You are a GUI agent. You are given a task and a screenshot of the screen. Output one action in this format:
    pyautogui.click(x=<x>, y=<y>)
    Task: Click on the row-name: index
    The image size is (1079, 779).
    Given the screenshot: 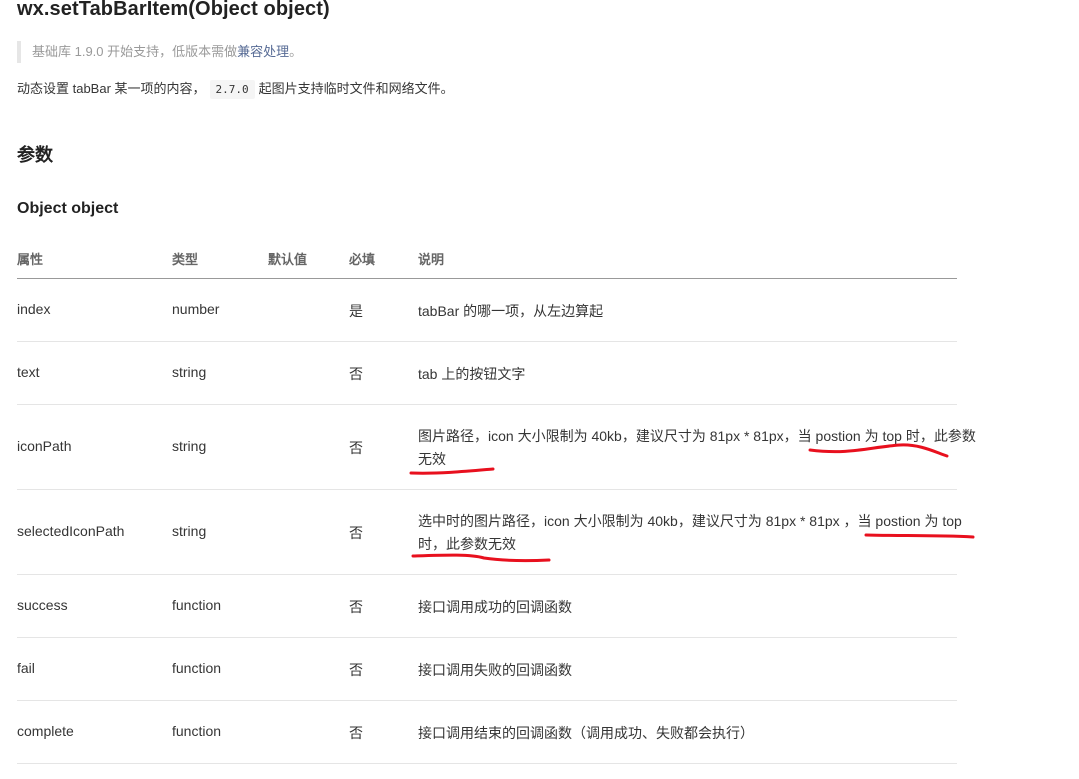 What is the action you would take?
    pyautogui.click(x=34, y=309)
    